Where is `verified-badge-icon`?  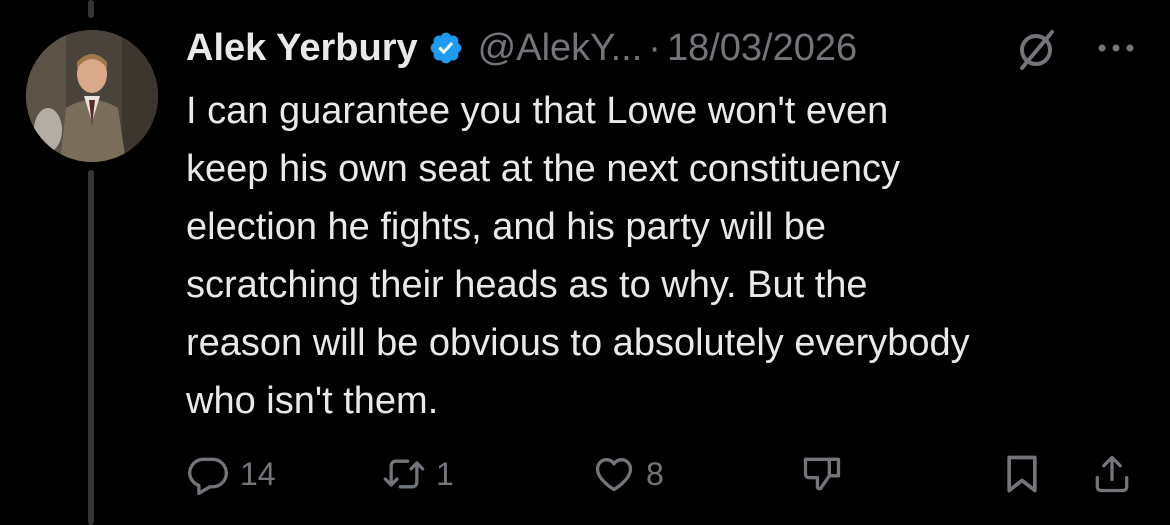 verified-badge-icon is located at coordinates (446, 48).